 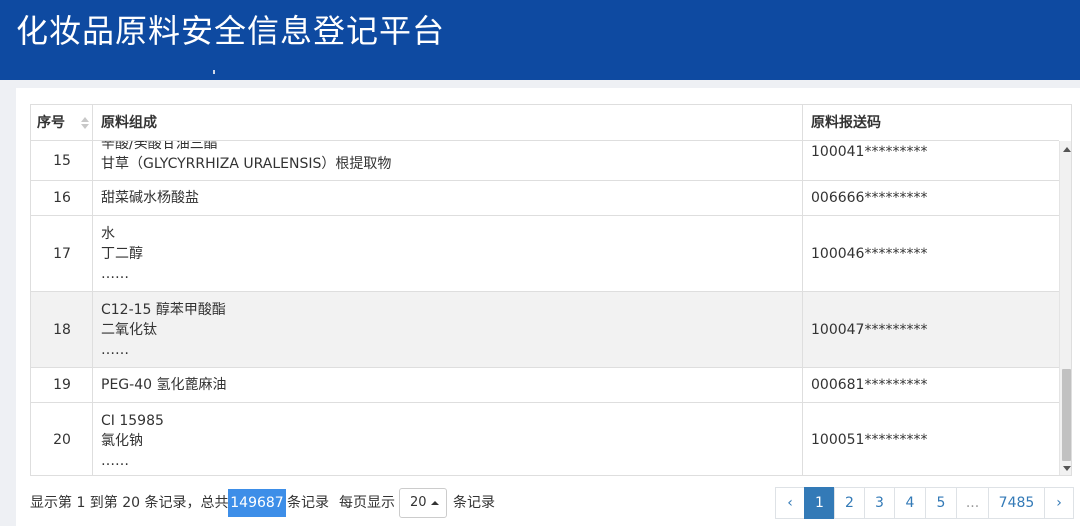 What do you see at coordinates (545, 198) in the screenshot?
I see `table-row: 16 甜菜碱水杨酸盐 006666*********` at bounding box center [545, 198].